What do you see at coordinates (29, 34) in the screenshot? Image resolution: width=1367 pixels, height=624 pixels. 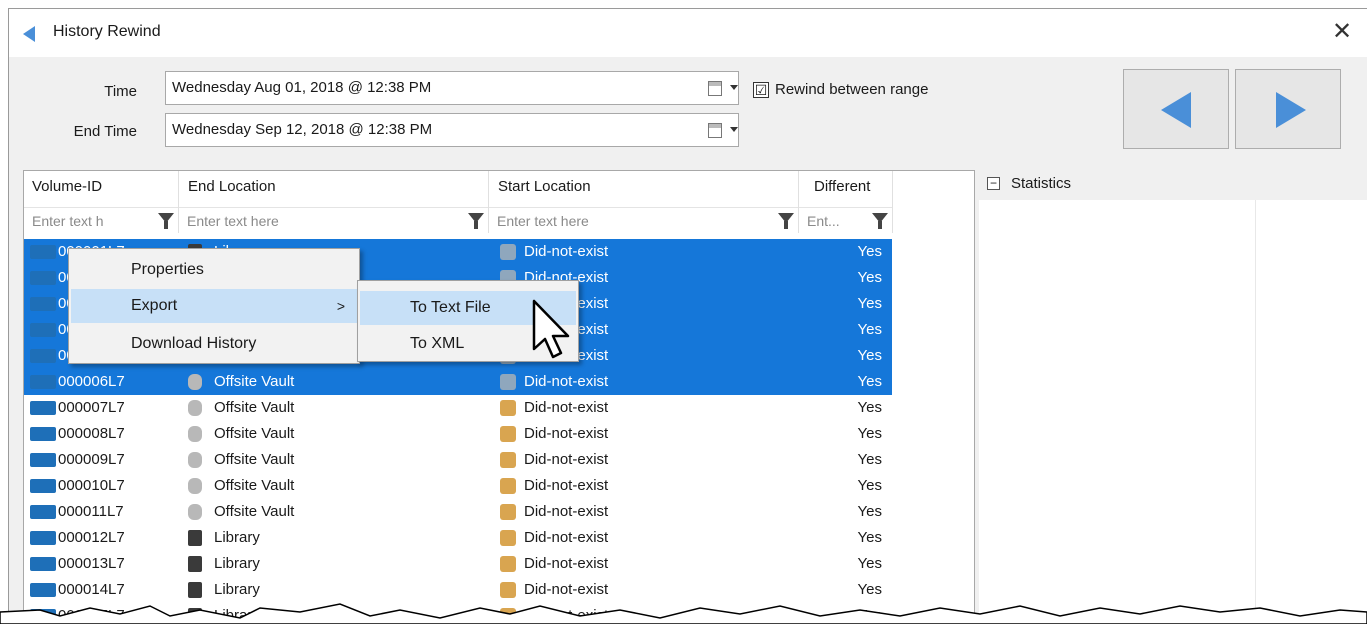 I see `back-arrow-icon` at bounding box center [29, 34].